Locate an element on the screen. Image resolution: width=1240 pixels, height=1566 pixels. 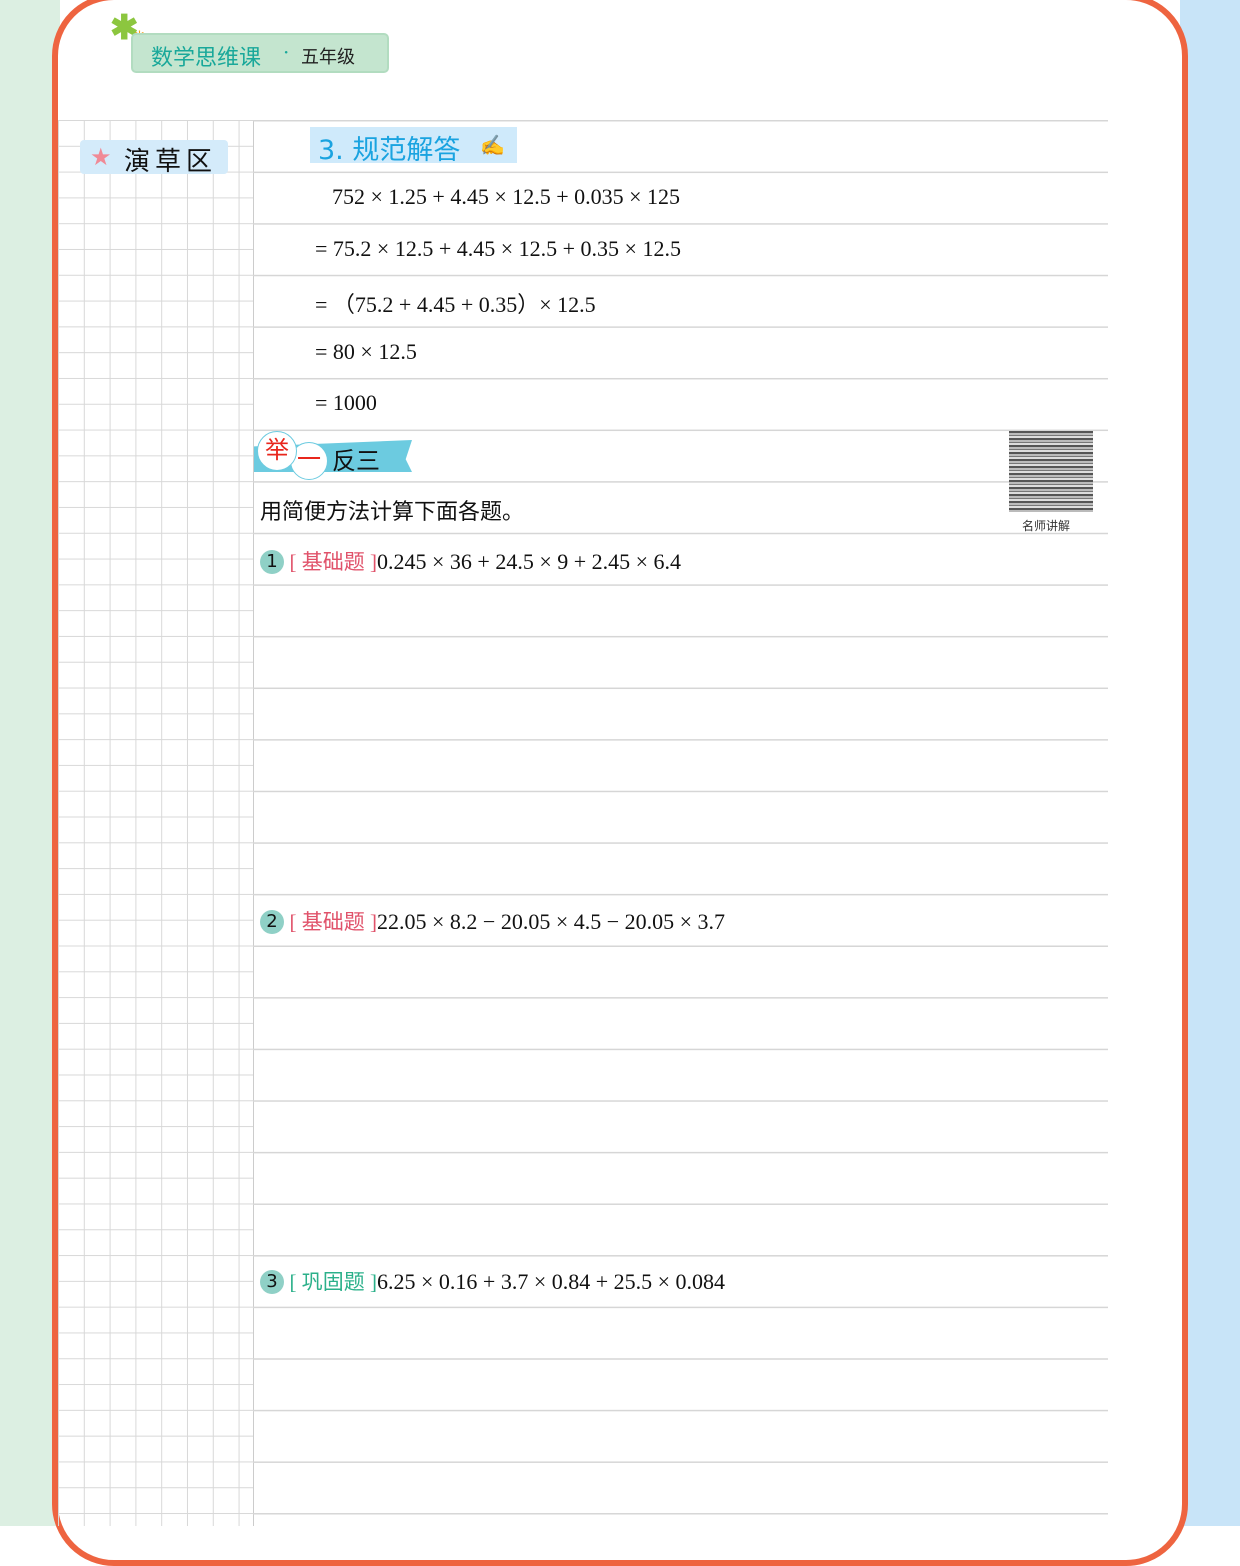
section-heading: 3. 规范解答 ✍ is located at coordinates (413, 146).